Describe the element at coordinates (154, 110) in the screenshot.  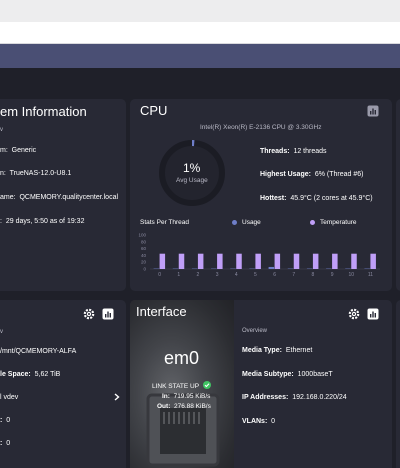
I see `cpu-title: CPU` at that location.